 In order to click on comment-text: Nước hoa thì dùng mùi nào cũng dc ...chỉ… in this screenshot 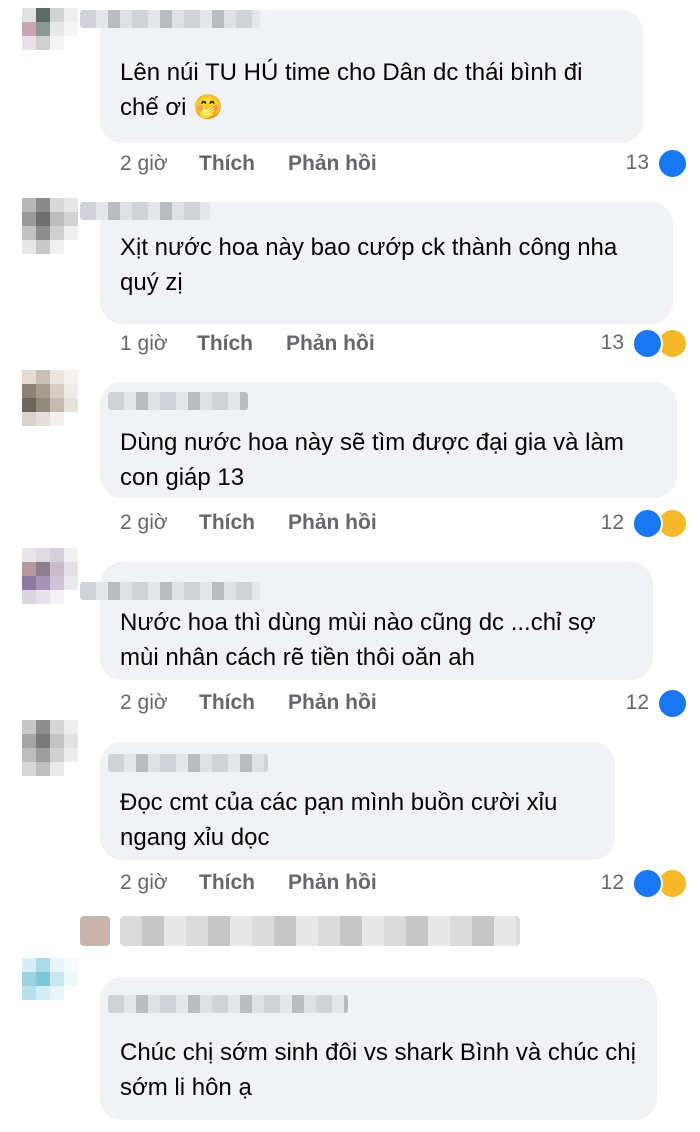, I will do `click(358, 640)`.